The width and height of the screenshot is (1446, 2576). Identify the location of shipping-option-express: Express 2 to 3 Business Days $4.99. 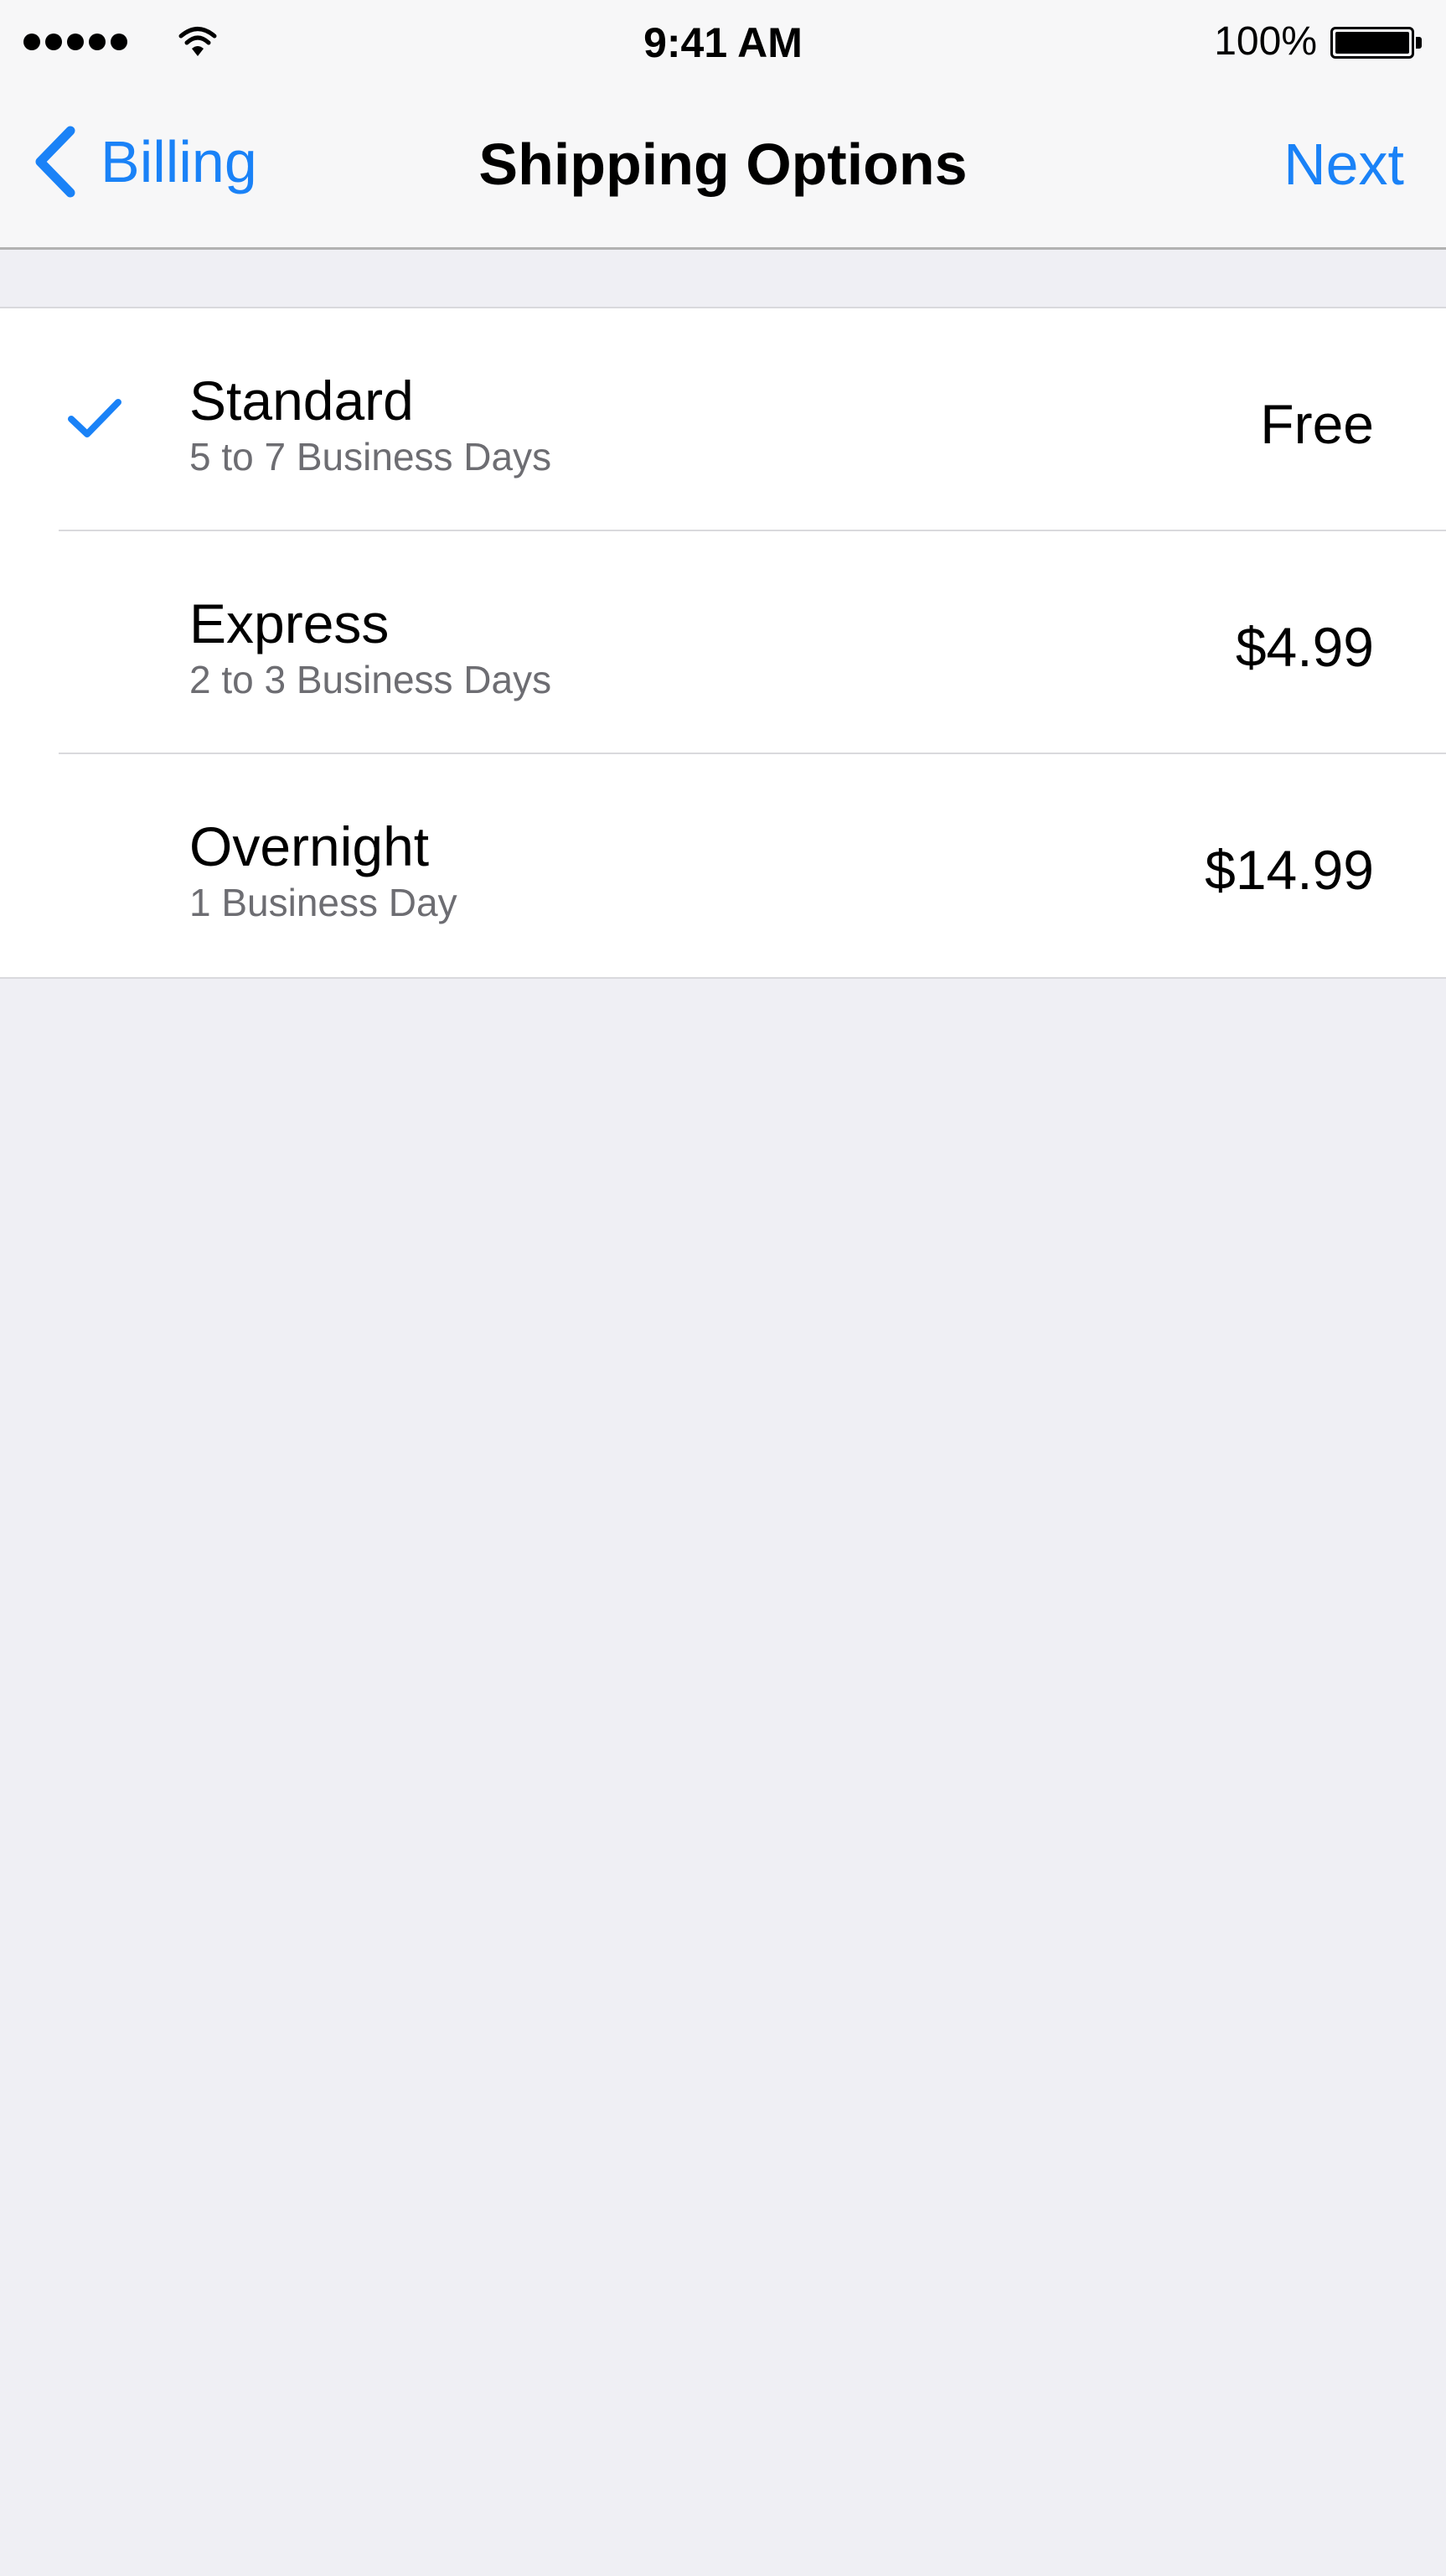
(723, 642).